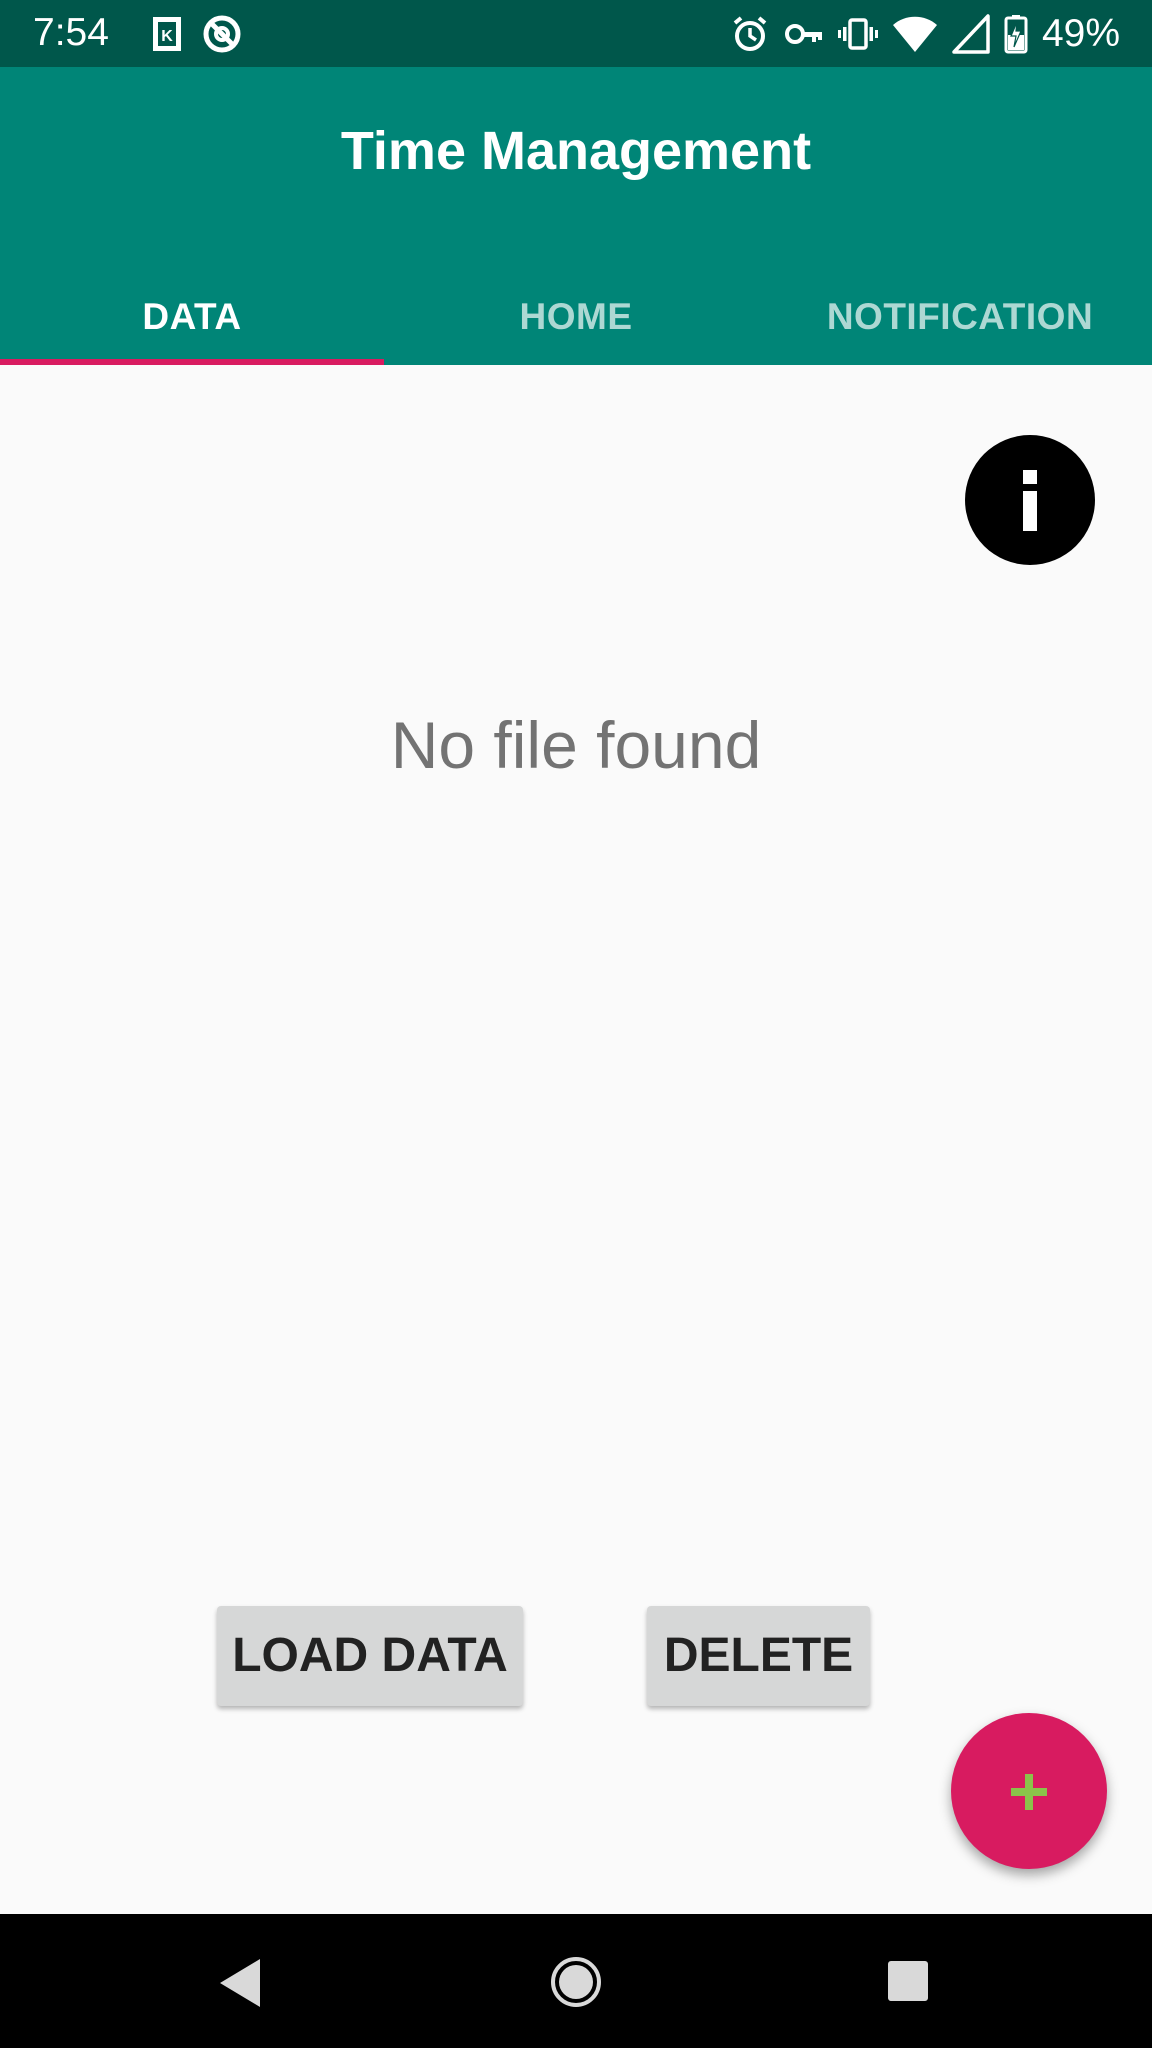 The width and height of the screenshot is (1152, 2048). Describe the element at coordinates (857, 34) in the screenshot. I see `vibrate-icon` at that location.